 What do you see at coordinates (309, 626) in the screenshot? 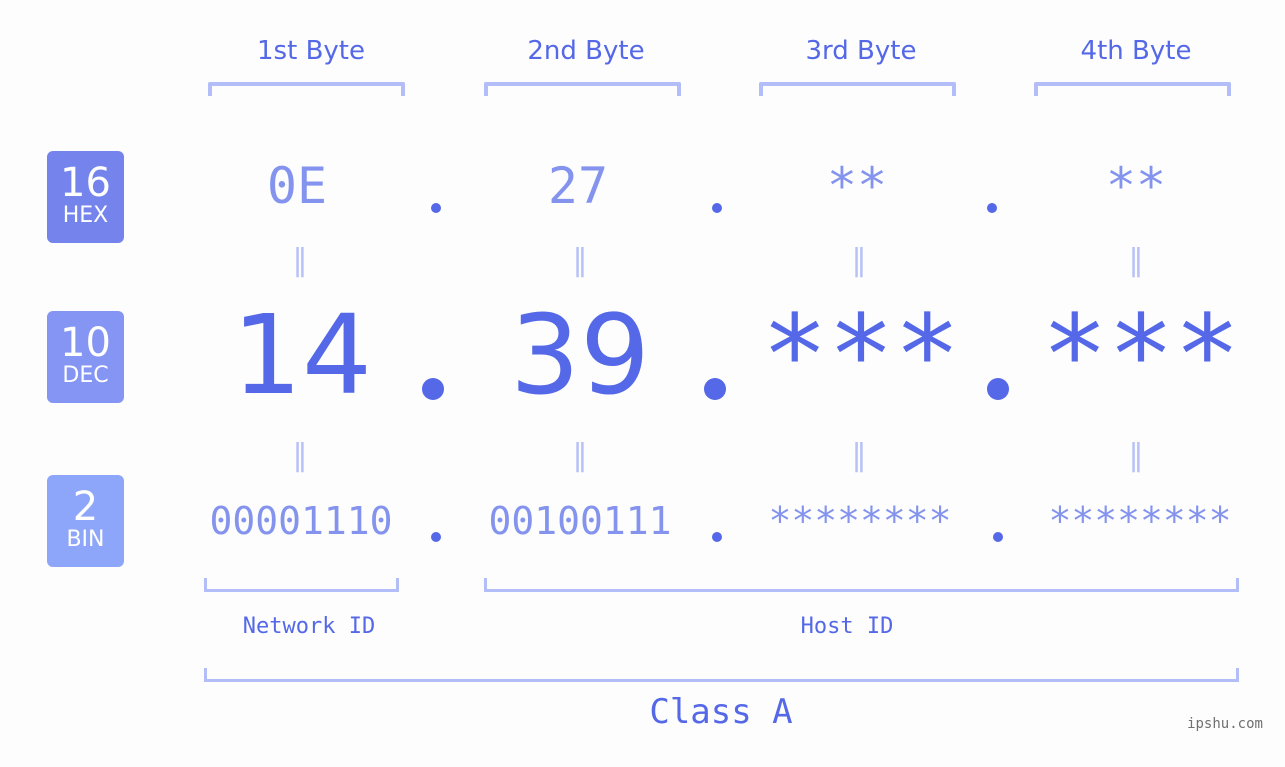
I see `network-id-label: Network ID` at bounding box center [309, 626].